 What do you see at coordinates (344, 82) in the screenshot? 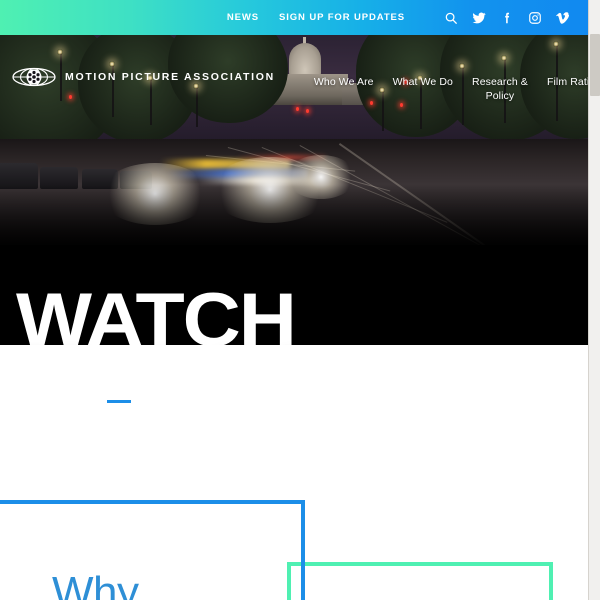
I see `nav-item-who-we-are: Who We Are` at bounding box center [344, 82].